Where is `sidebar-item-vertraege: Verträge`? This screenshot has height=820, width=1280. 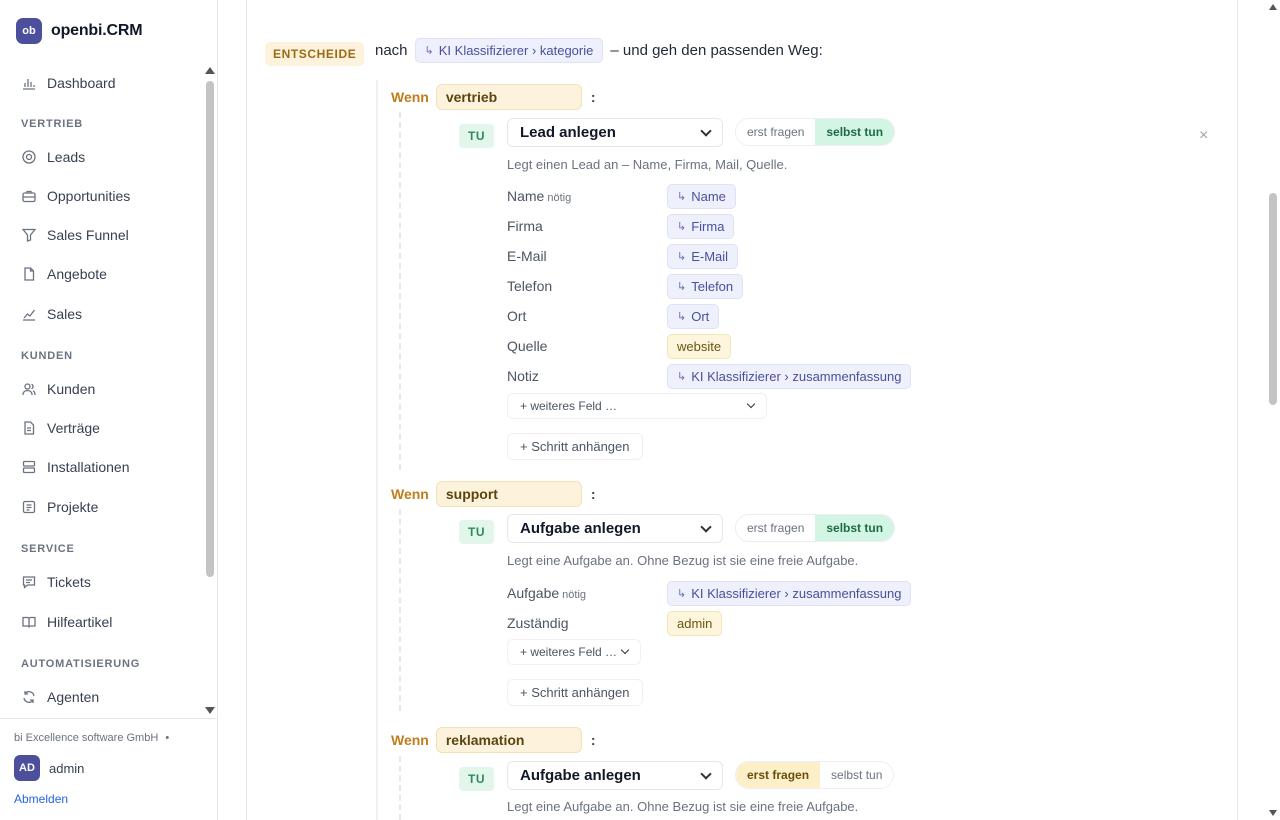 sidebar-item-vertraege: Verträge is located at coordinates (61, 428).